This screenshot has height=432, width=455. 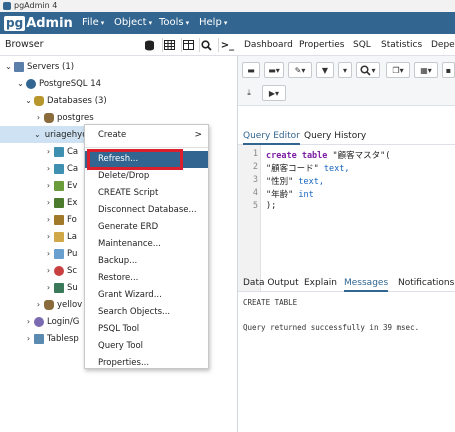 I want to click on menu-item-query-tool: Query Tool, so click(x=146, y=346).